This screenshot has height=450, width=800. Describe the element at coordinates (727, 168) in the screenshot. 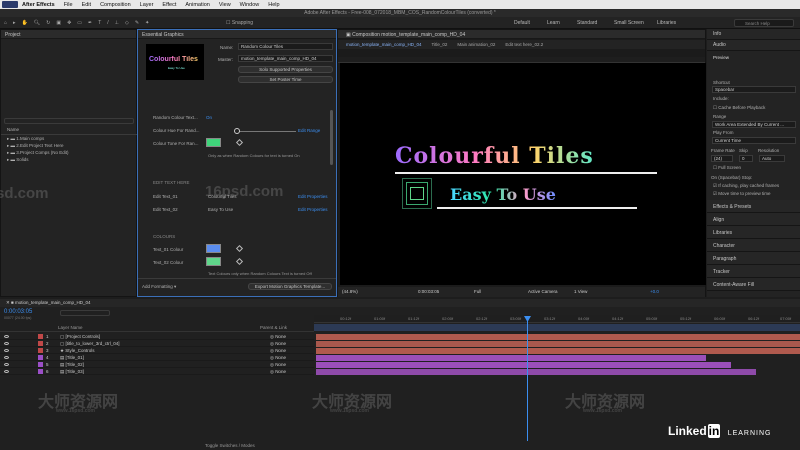

I see `full-screen-checkbox: ☐ Full Screen` at that location.